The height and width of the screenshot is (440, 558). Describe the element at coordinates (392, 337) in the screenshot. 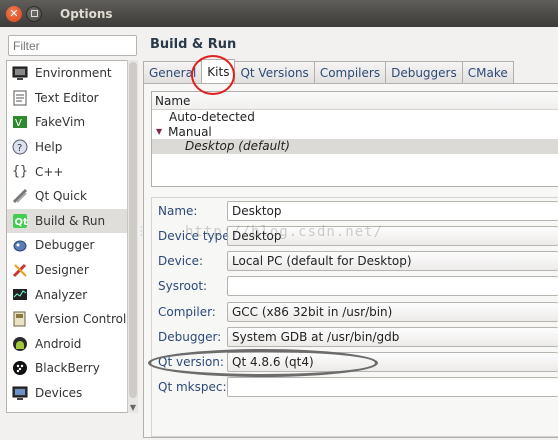

I see `debugger-select: System GDB at /usr/bin/gdb` at that location.